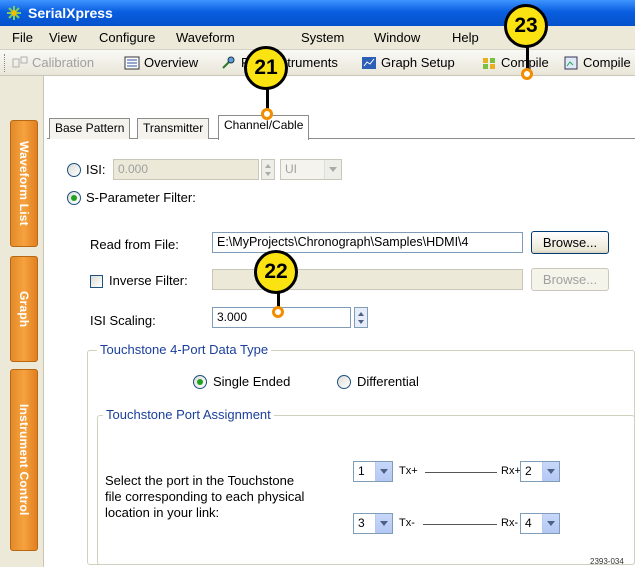  What do you see at coordinates (511, 471) in the screenshot?
I see `rx-plus-label: Rx+` at bounding box center [511, 471].